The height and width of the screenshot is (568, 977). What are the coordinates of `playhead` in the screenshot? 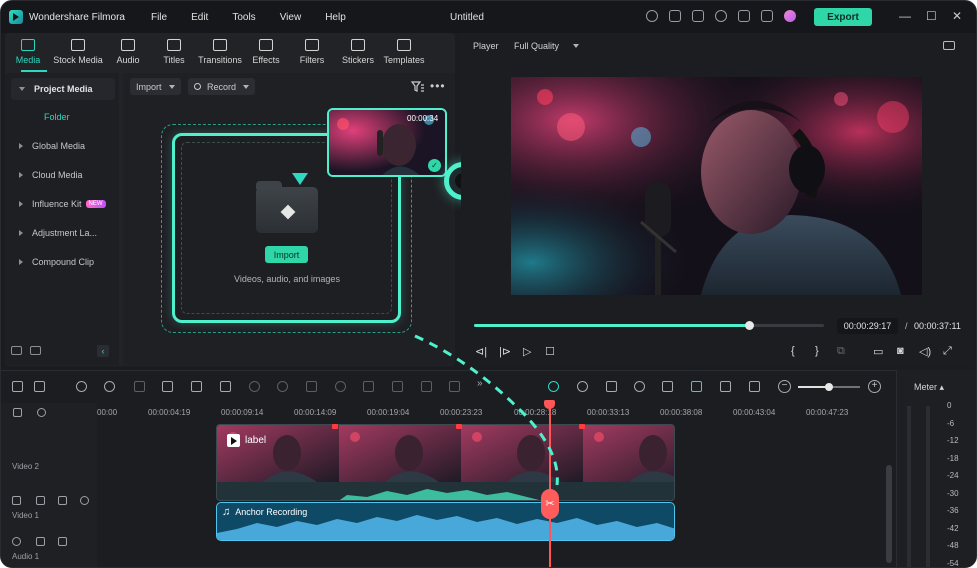 It's located at (550, 485).